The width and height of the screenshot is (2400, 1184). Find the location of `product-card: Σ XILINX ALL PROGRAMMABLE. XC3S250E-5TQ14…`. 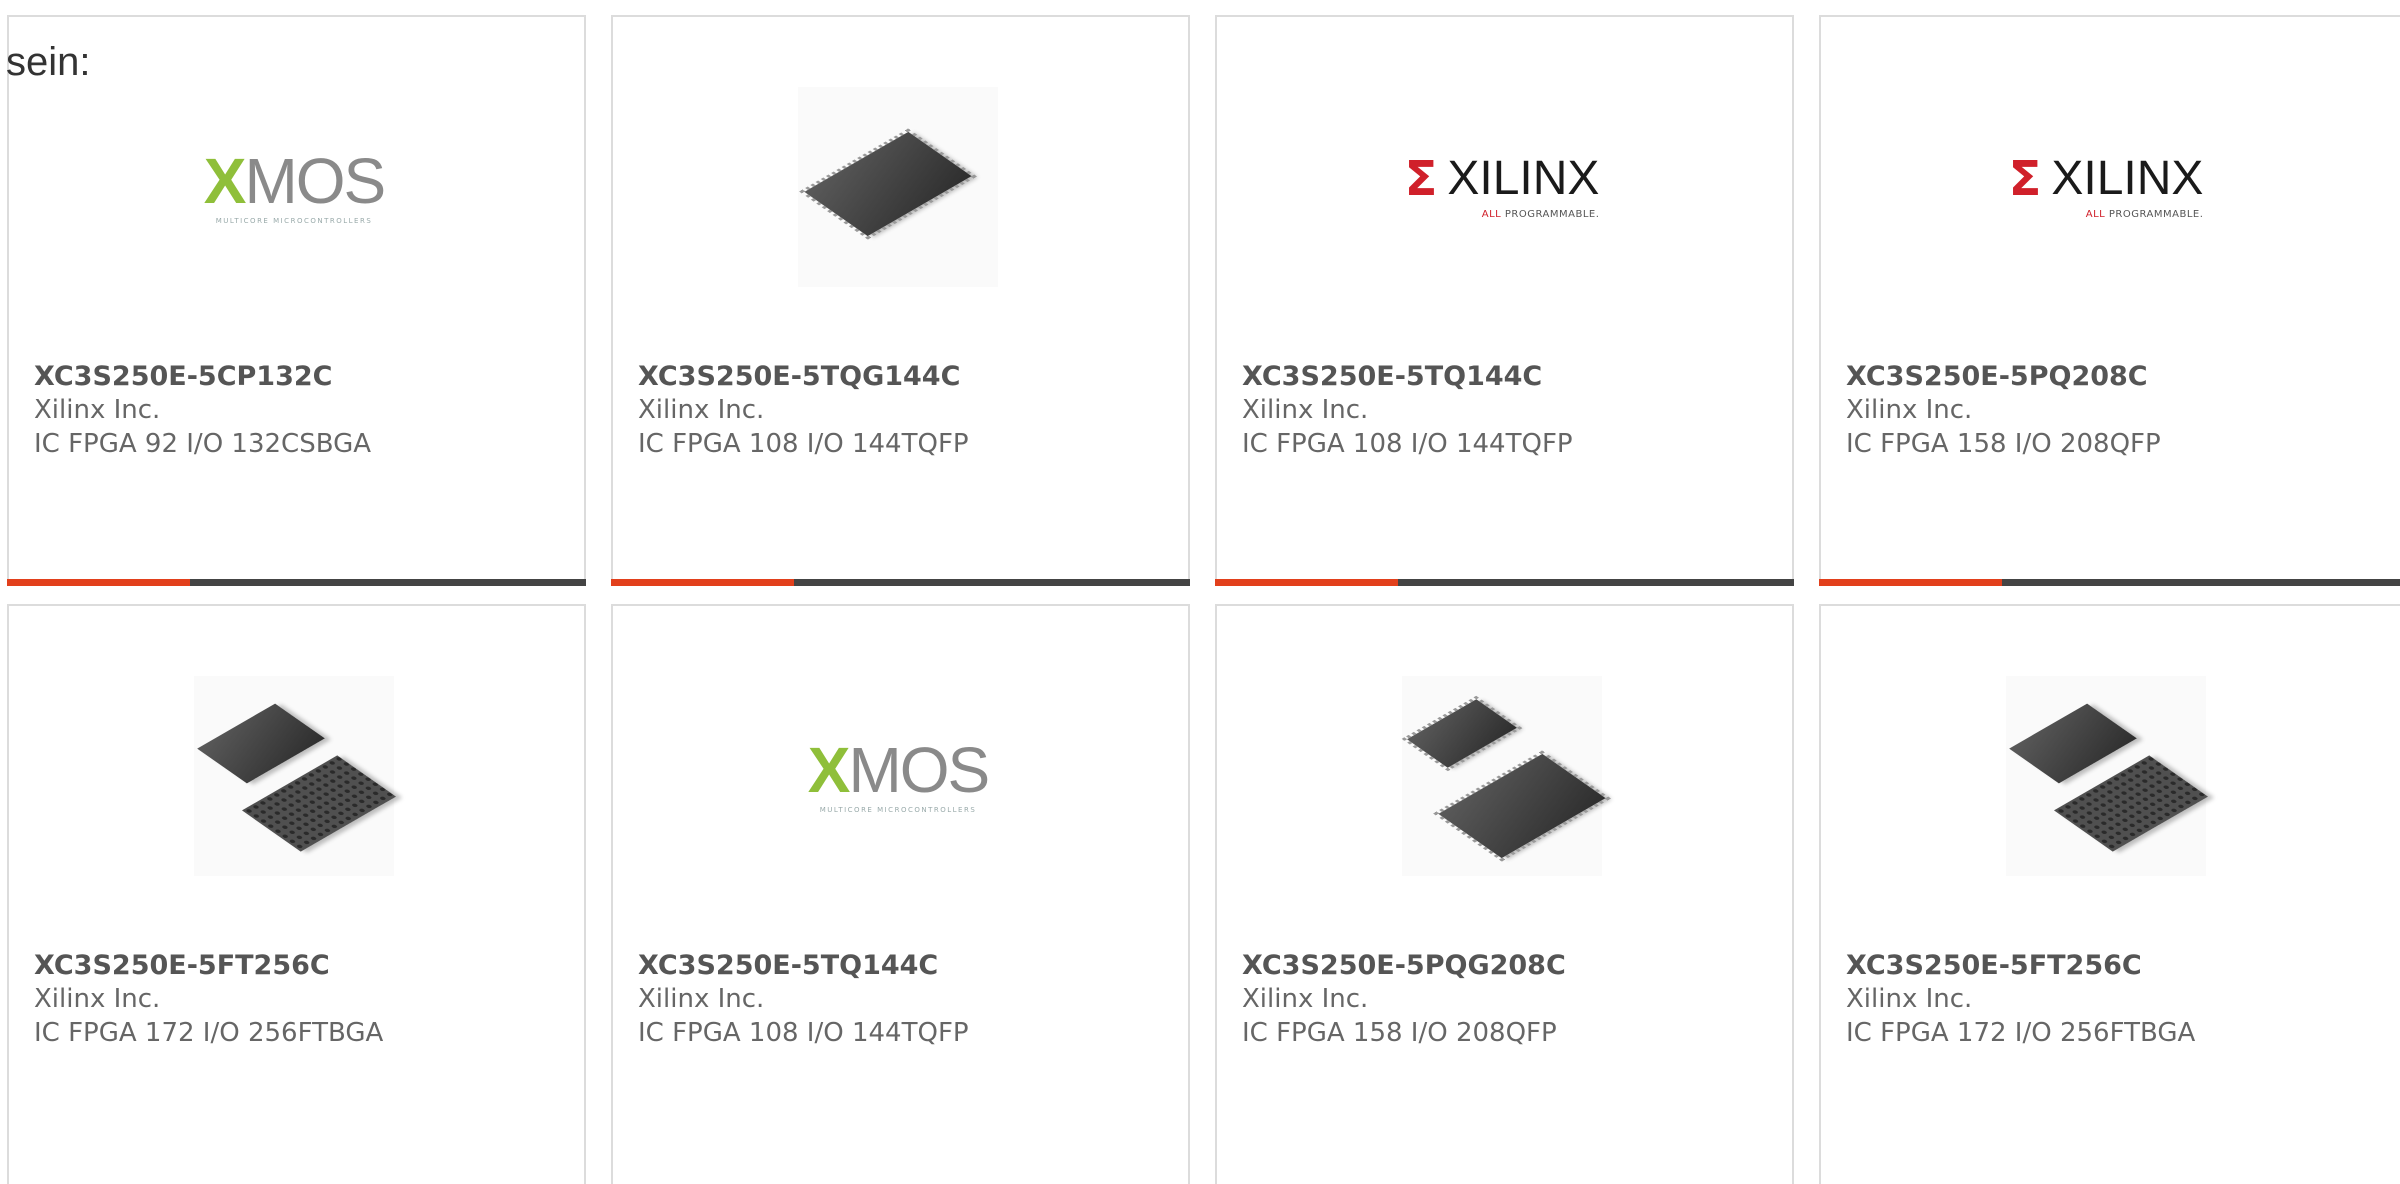

product-card: Σ XILINX ALL PROGRAMMABLE. XC3S250E-5TQ14… is located at coordinates (1504, 300).